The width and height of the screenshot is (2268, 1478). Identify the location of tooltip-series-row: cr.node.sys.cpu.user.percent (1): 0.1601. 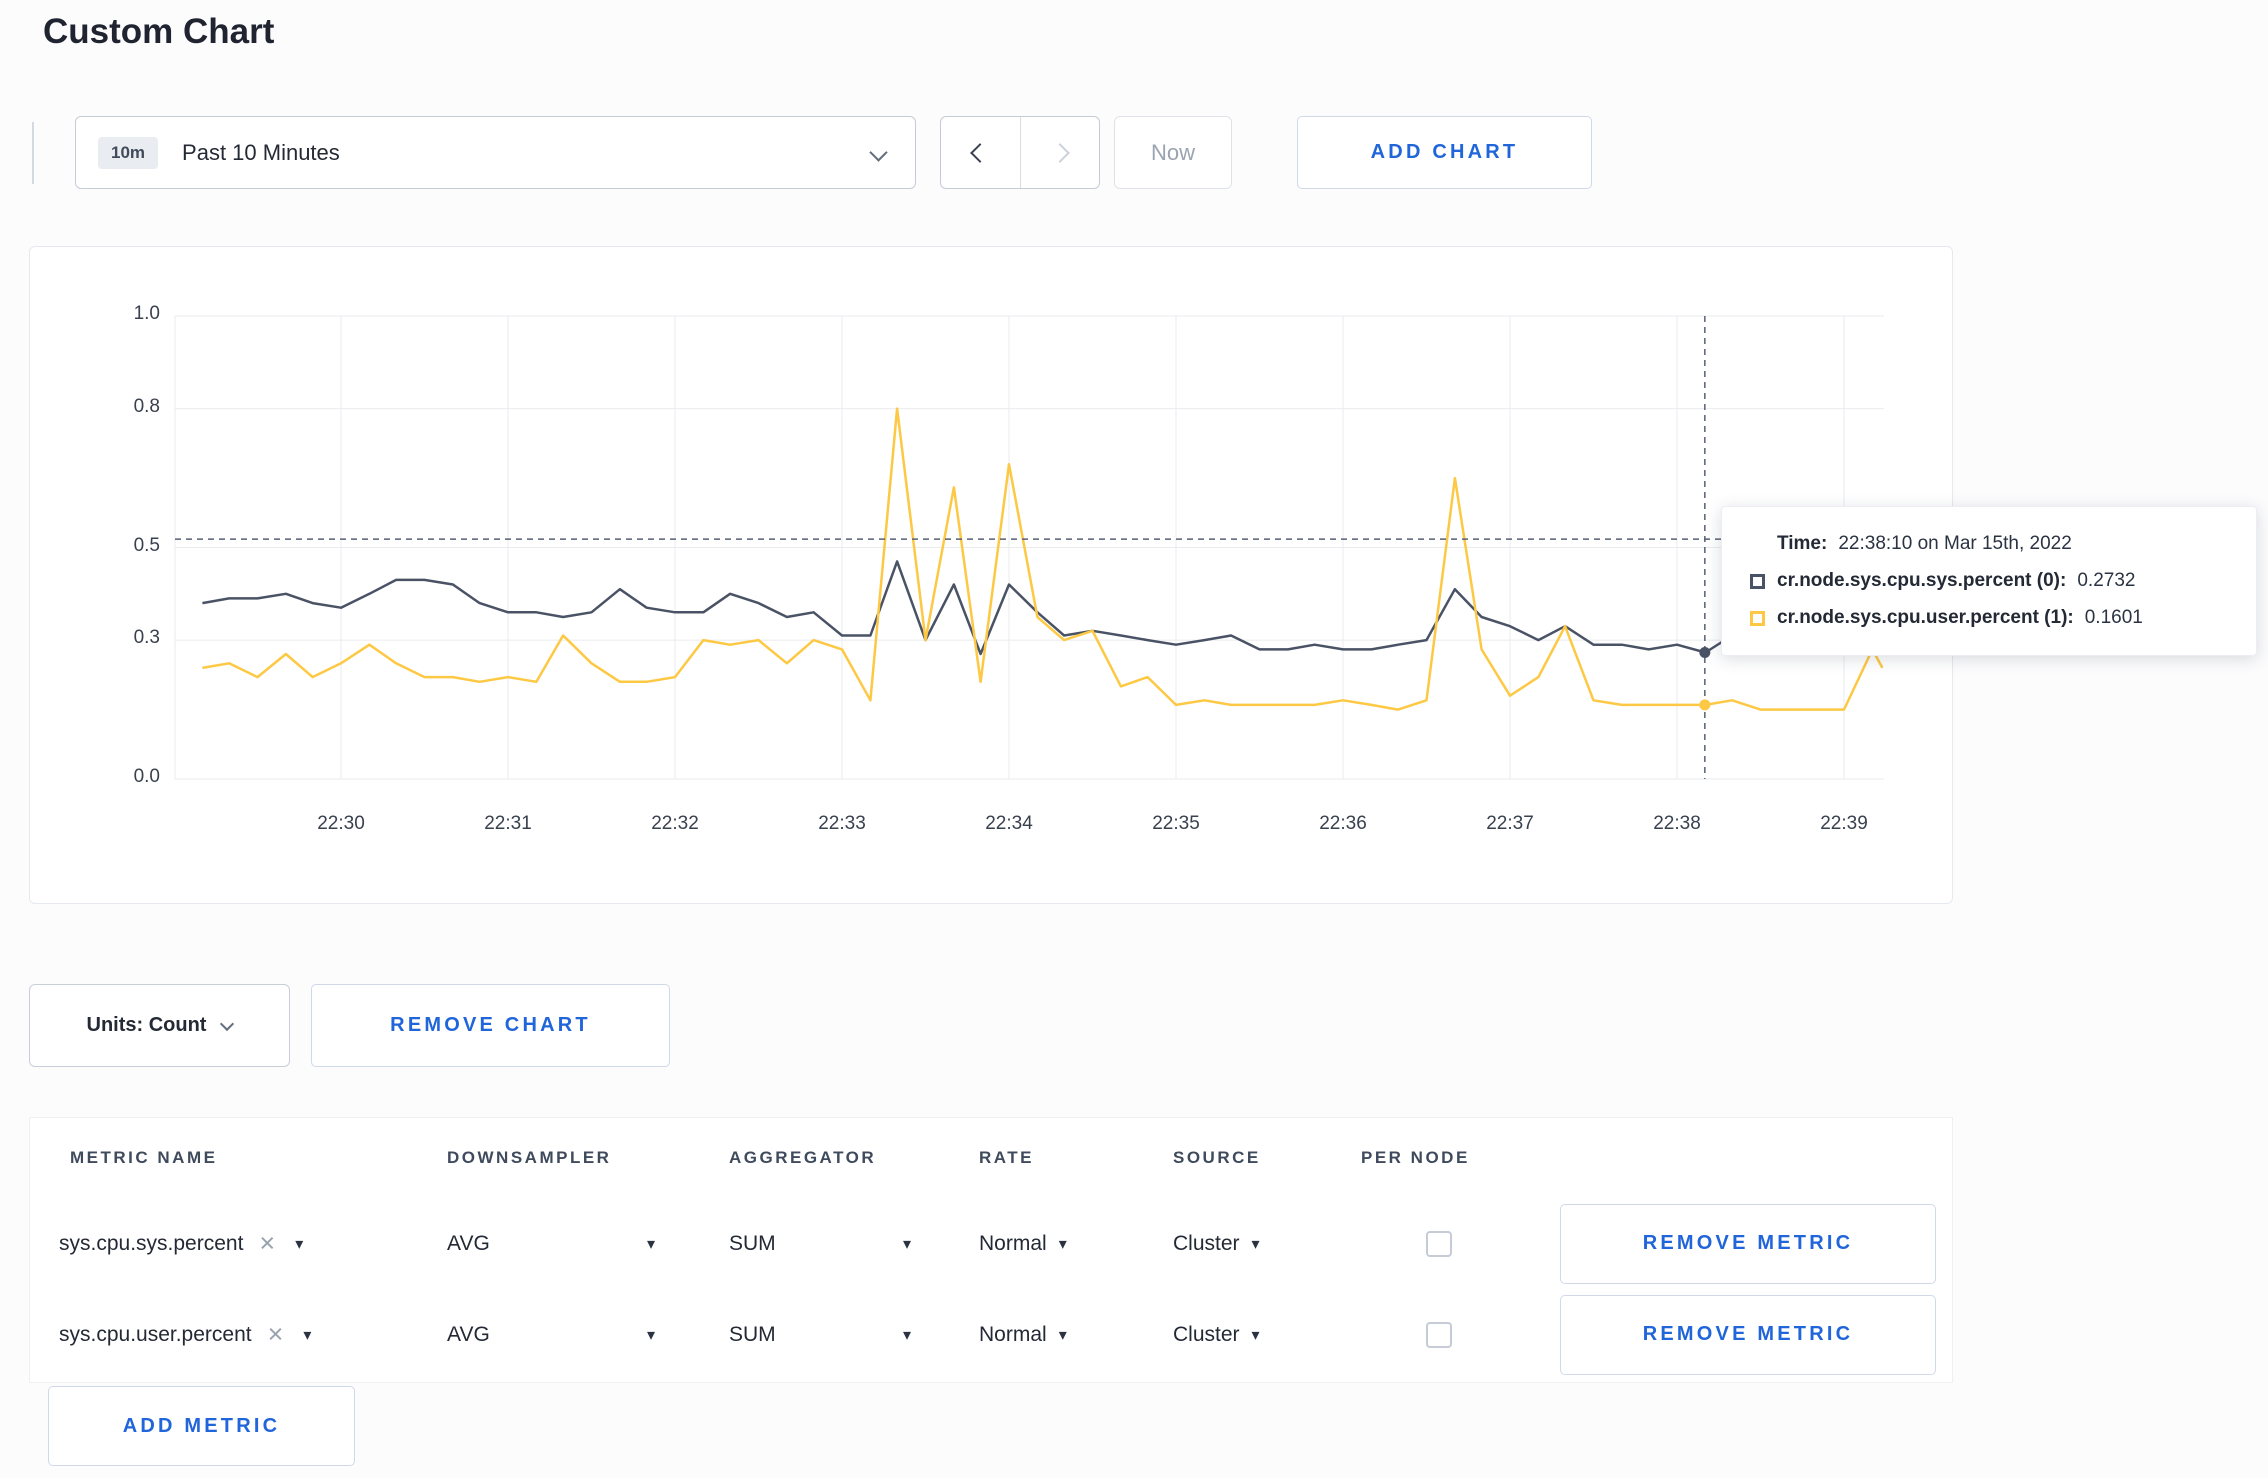
(1989, 618).